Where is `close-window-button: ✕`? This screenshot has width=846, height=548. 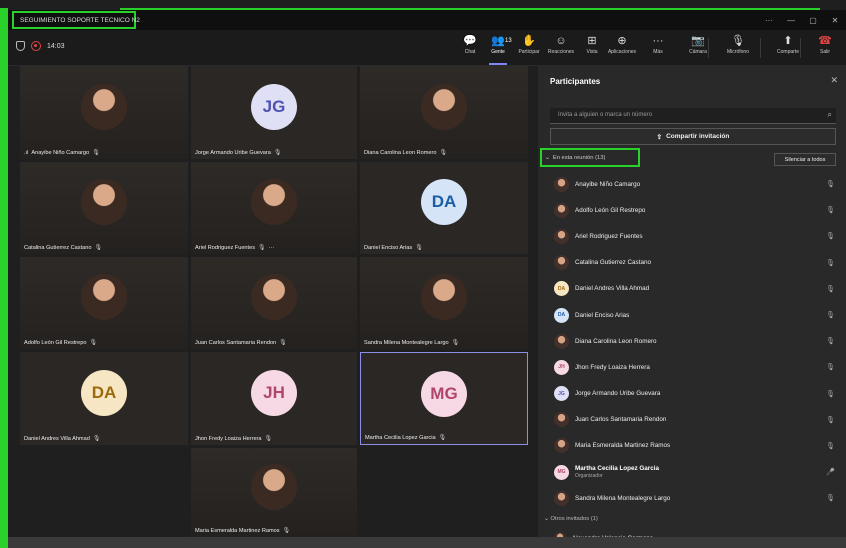 close-window-button: ✕ is located at coordinates (835, 20).